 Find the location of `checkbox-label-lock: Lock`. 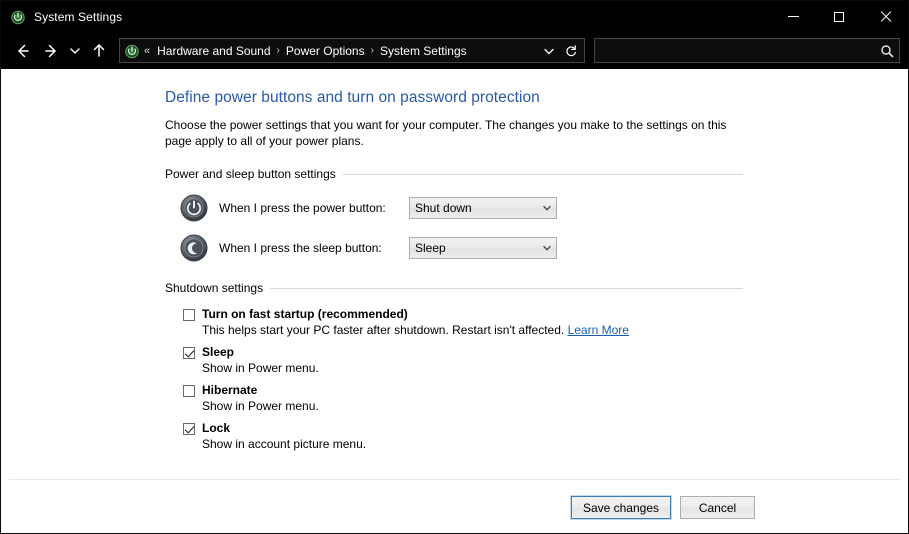

checkbox-label-lock: Lock is located at coordinates (216, 428).